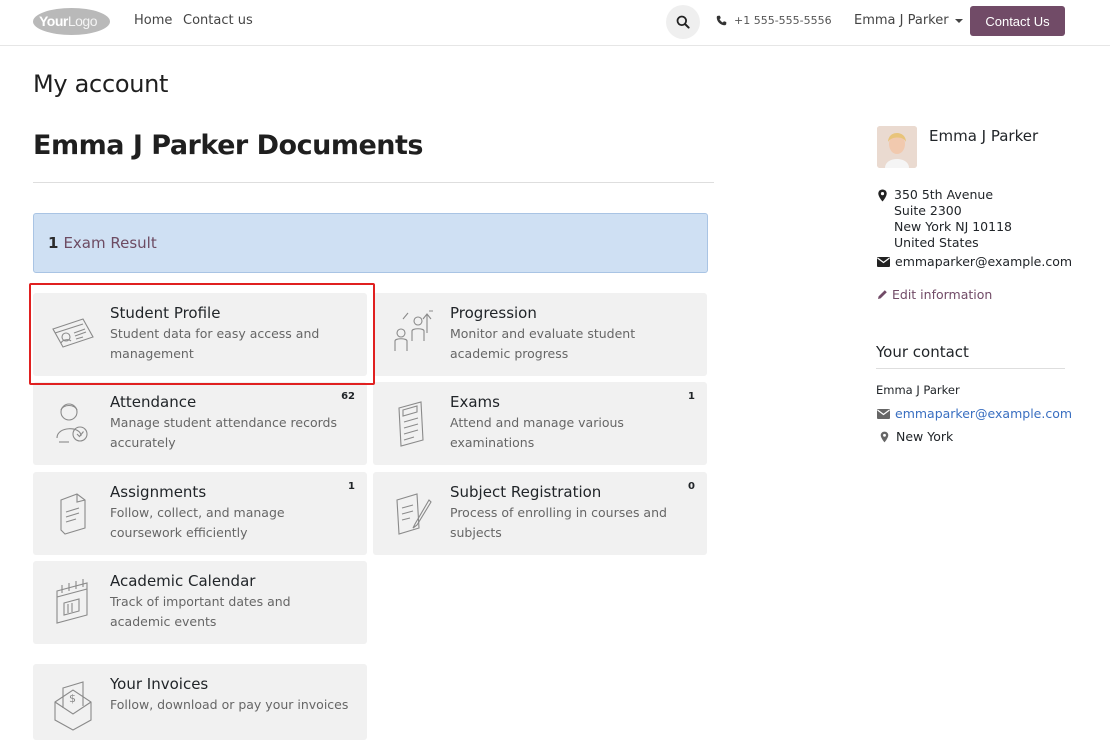  What do you see at coordinates (526, 492) in the screenshot?
I see `card-title: Subject Registration` at bounding box center [526, 492].